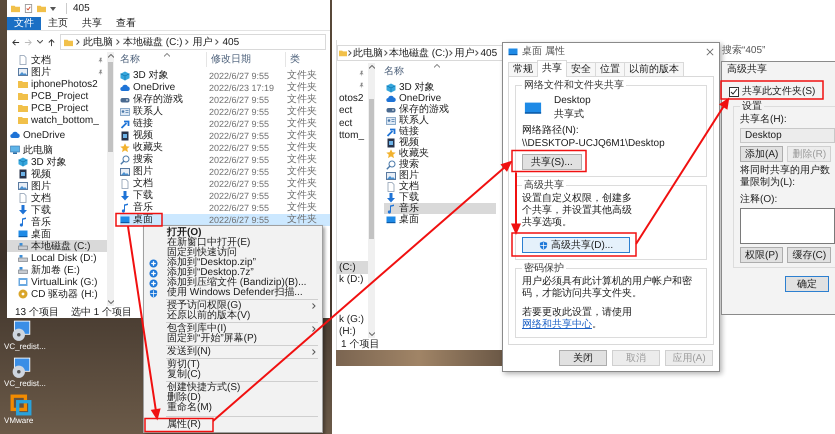 The image size is (835, 434). What do you see at coordinates (440, 87) in the screenshot?
I see `file-row: 3D 对象` at bounding box center [440, 87].